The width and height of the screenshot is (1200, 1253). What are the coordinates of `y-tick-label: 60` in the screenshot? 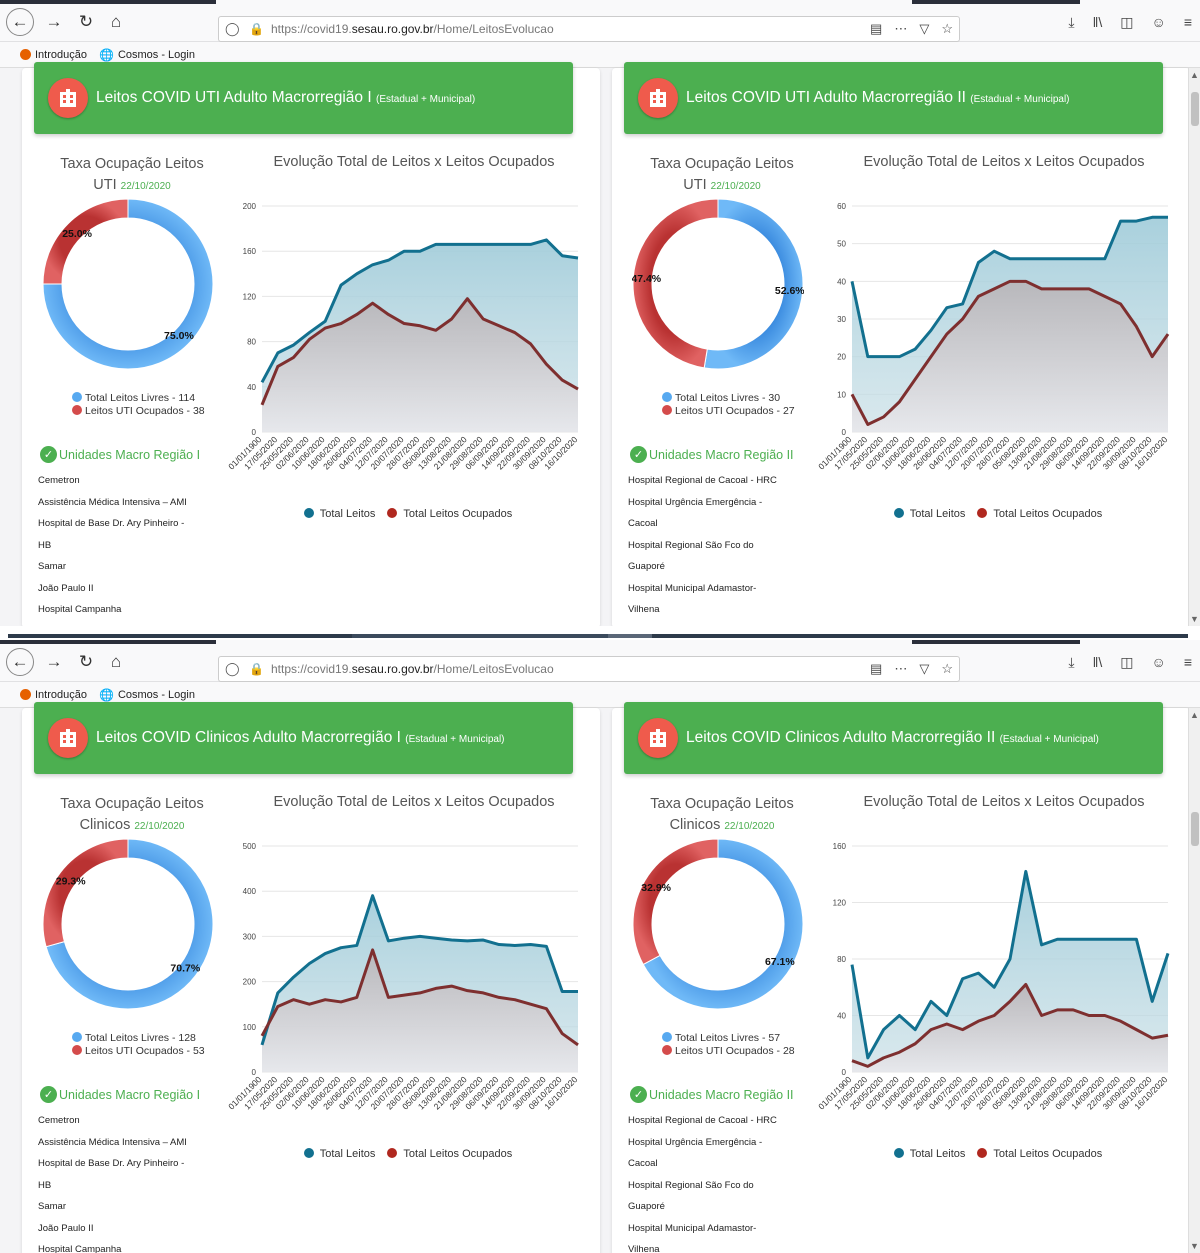 It's located at (841, 206).